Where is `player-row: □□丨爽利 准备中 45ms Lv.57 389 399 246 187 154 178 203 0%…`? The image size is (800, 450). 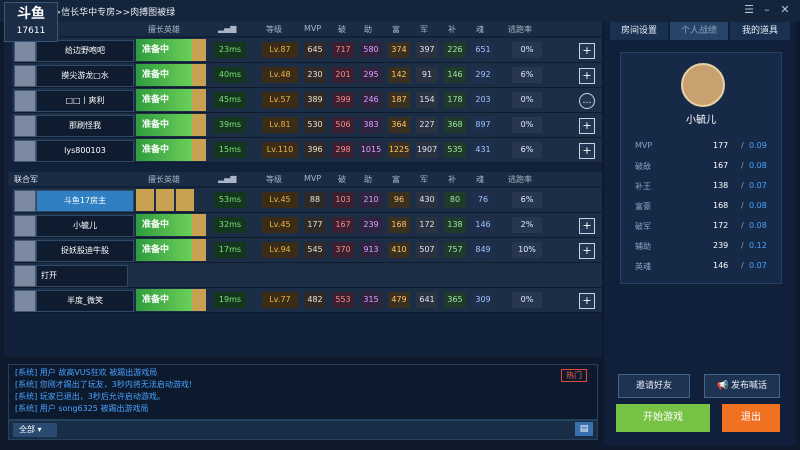 player-row: □□丨爽利 准备中 45ms Lv.57 389 399 246 187 154 178 203 0%… is located at coordinates (307, 100).